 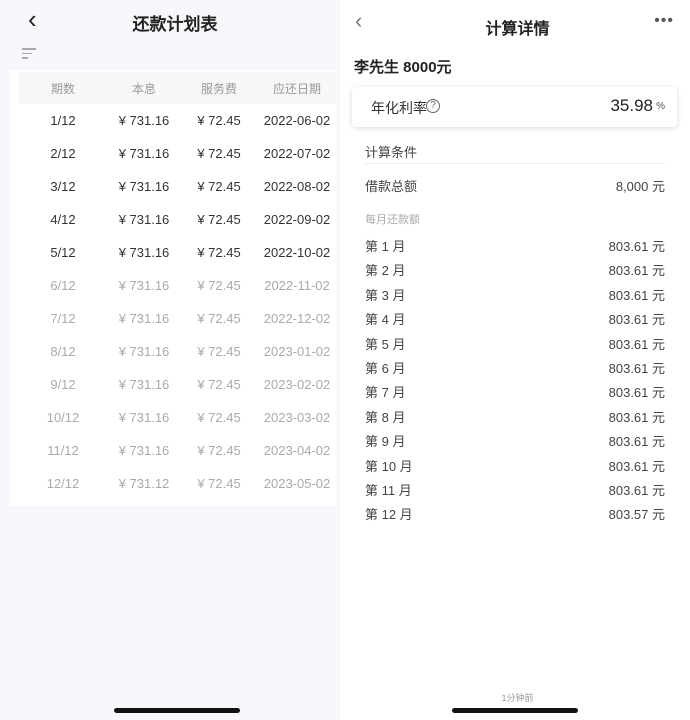 What do you see at coordinates (177, 153) in the screenshot?
I see `table-row: 2/12 ¥ 731.16 ¥ 72.45 2022-07-02` at bounding box center [177, 153].